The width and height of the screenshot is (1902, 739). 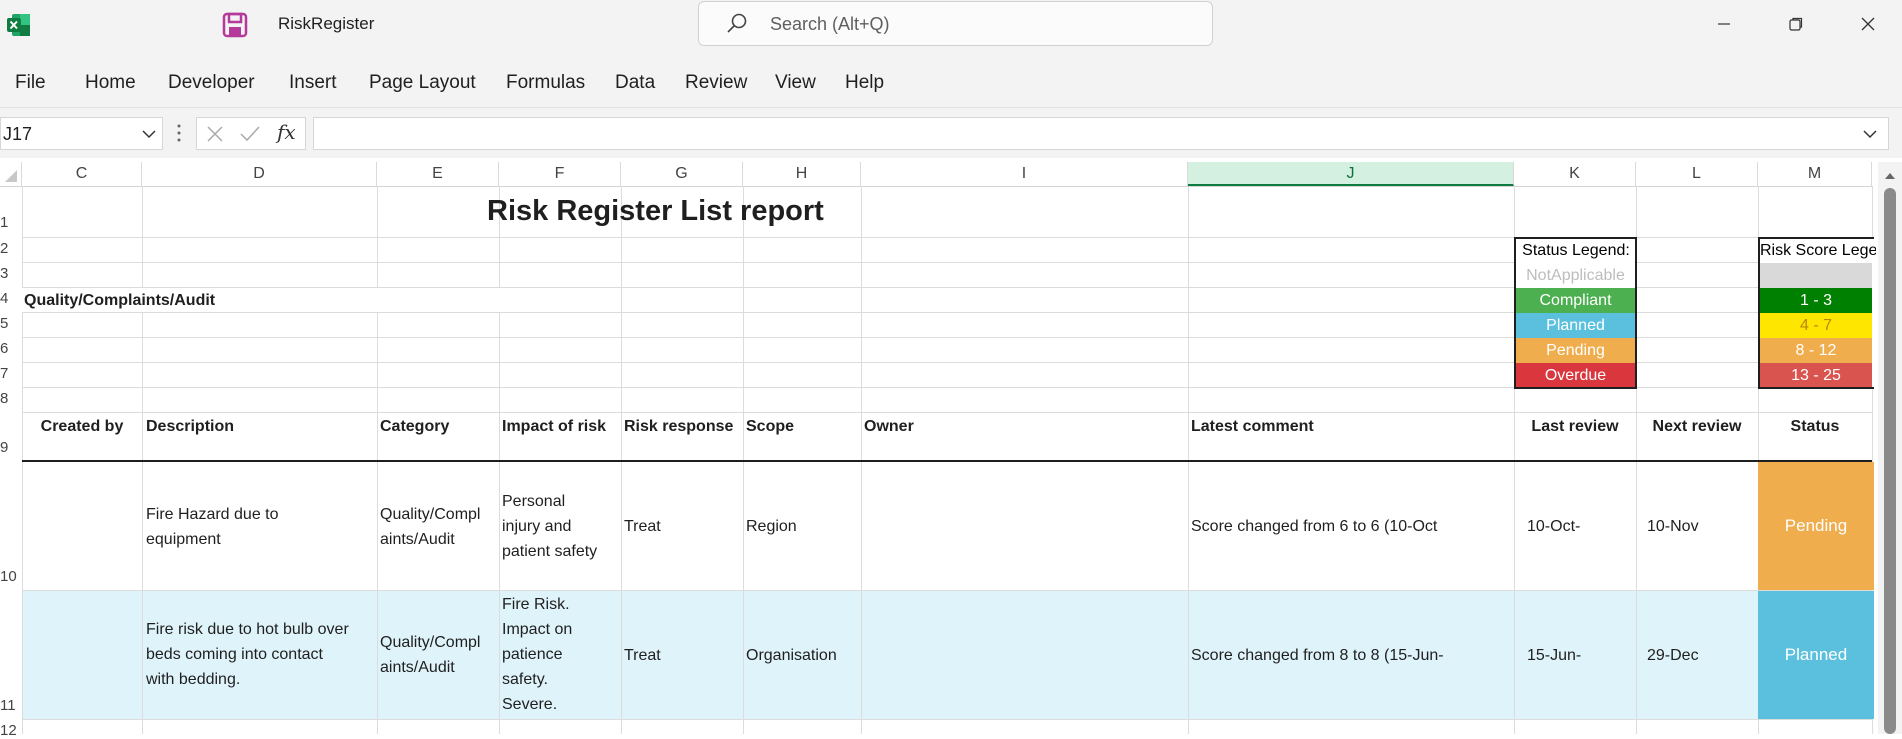 What do you see at coordinates (11, 273) in the screenshot?
I see `row-header-3: 3` at bounding box center [11, 273].